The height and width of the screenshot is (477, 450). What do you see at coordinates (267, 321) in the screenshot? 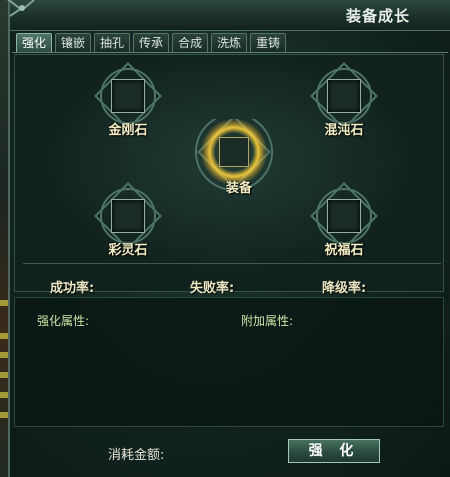
I see `extra-attributes-label: 附加属性:` at bounding box center [267, 321].